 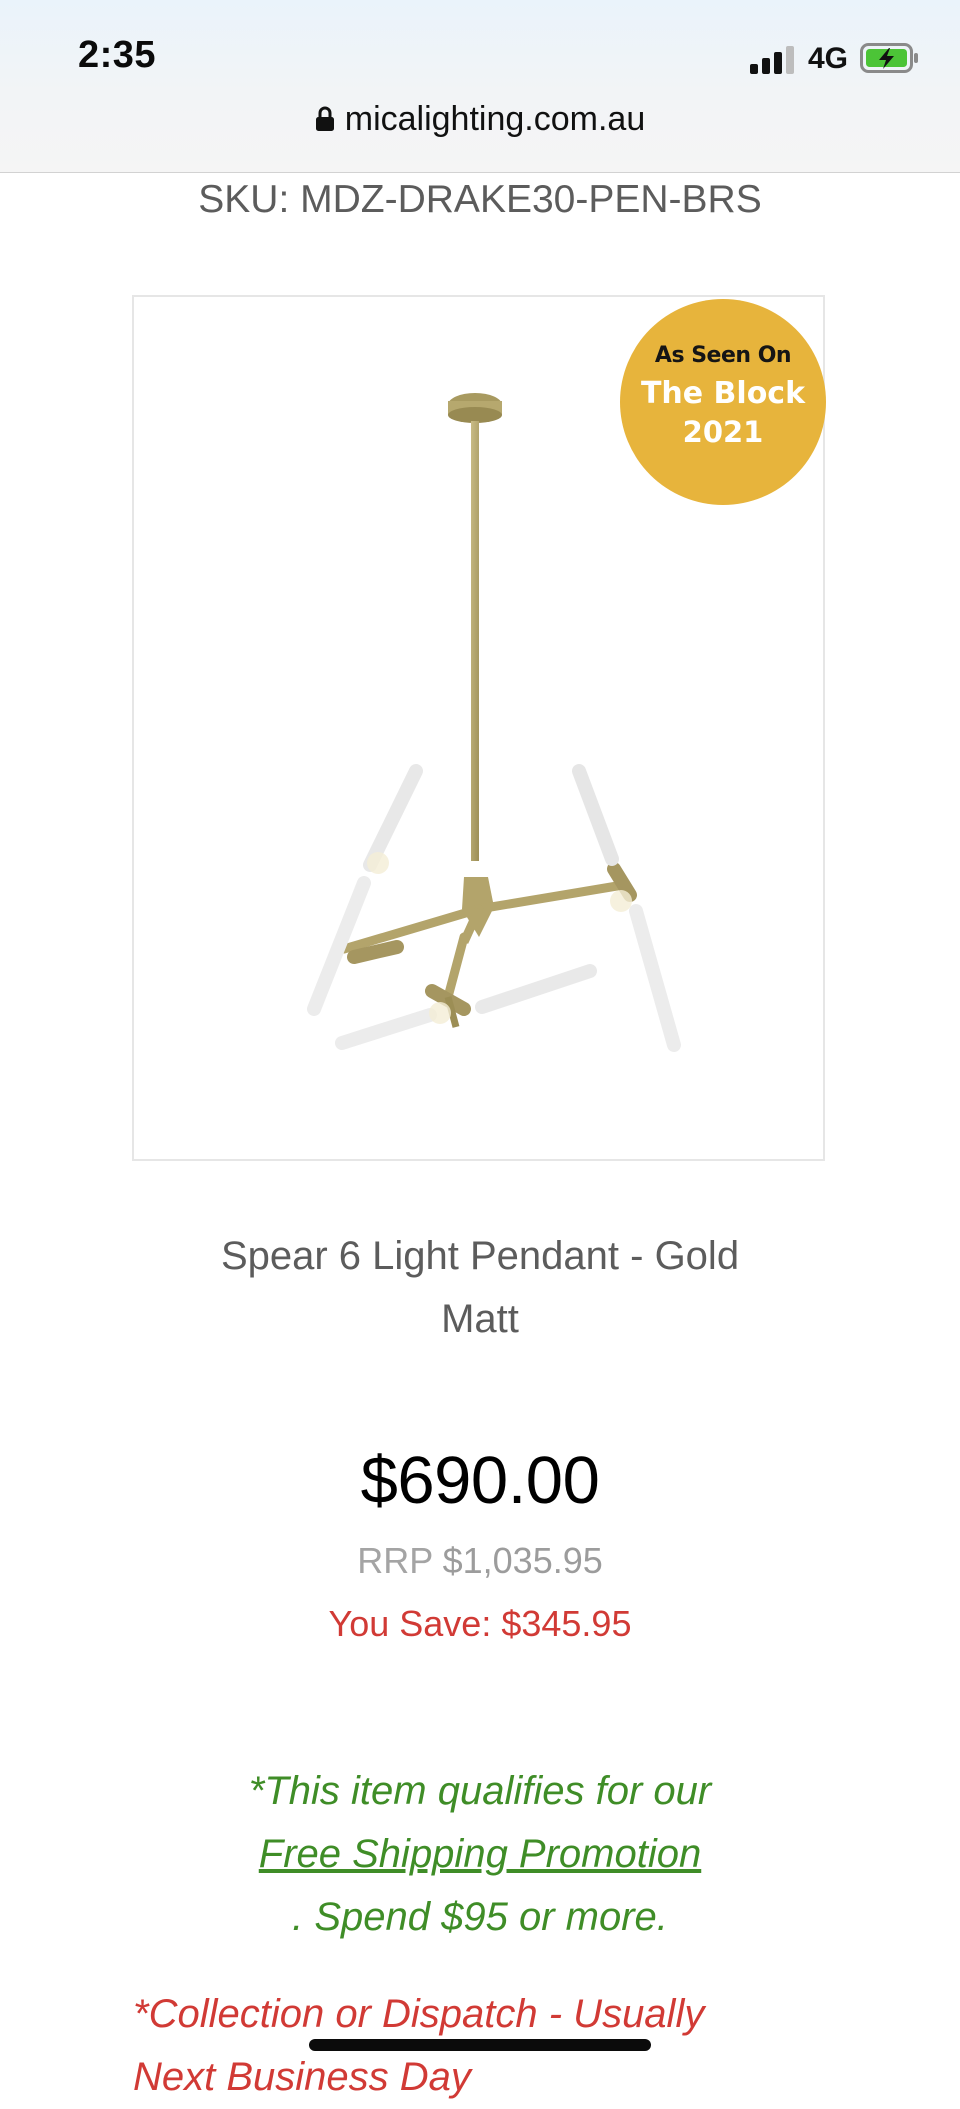 What do you see at coordinates (395, 1560) in the screenshot?
I see `rrp-label: RRP` at bounding box center [395, 1560].